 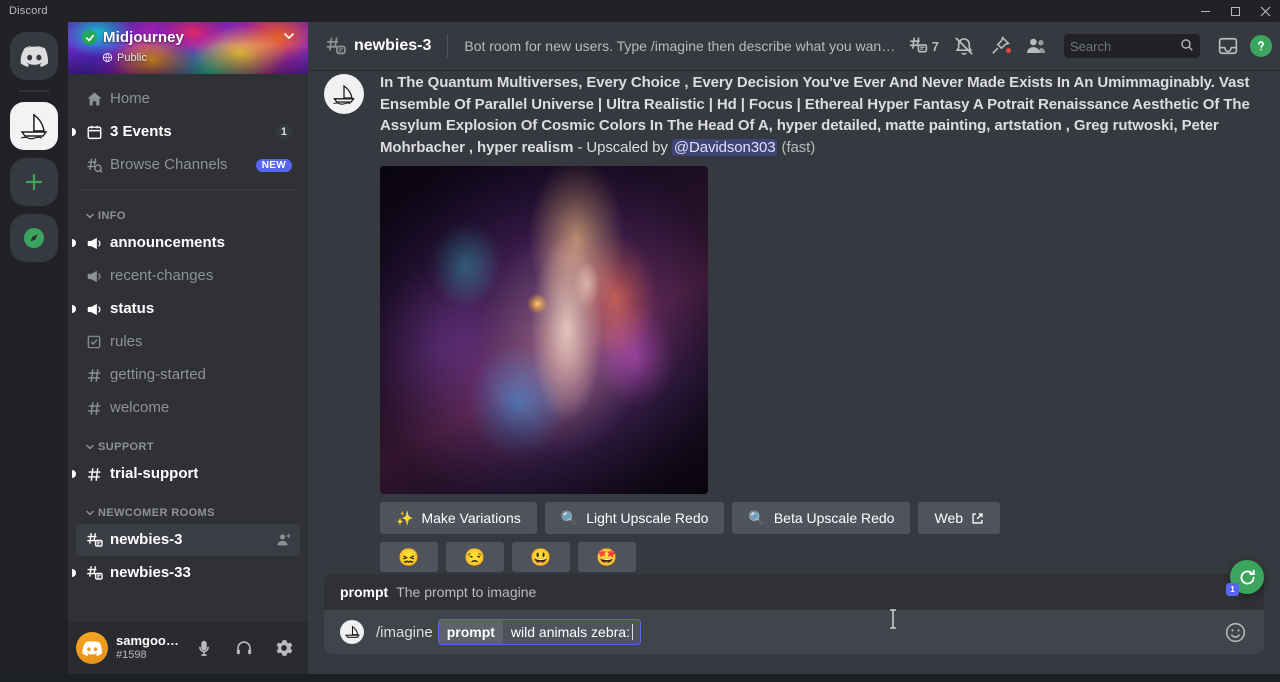 I want to click on pinned-messages-button, so click(x=1000, y=46).